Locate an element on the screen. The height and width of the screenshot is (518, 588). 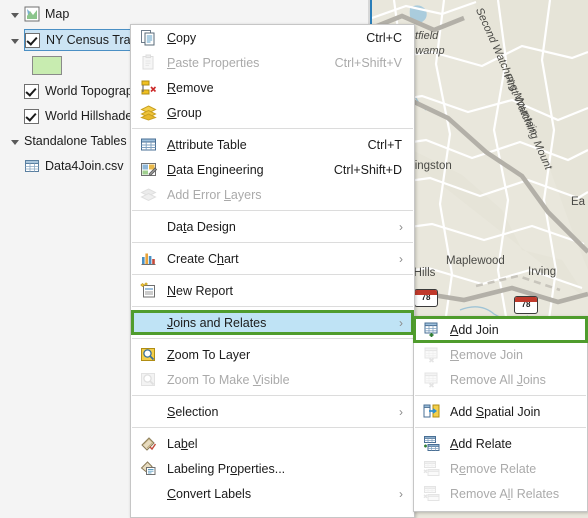
submenu-item-remove-relate: Remove Relate is located at coordinates (500, 468).